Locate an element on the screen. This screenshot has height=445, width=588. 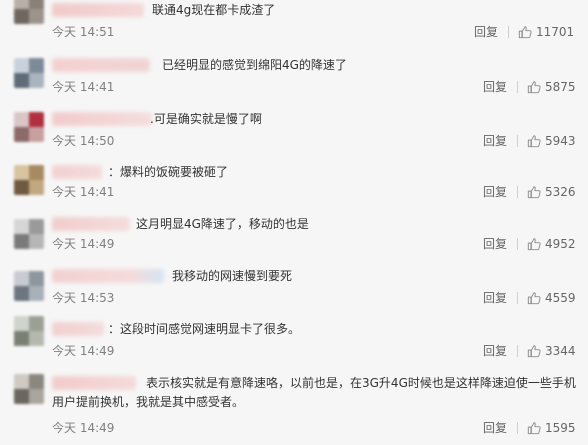
comment-text-line: 用户提前换机，我就是其中感受者。 is located at coordinates (148, 402).